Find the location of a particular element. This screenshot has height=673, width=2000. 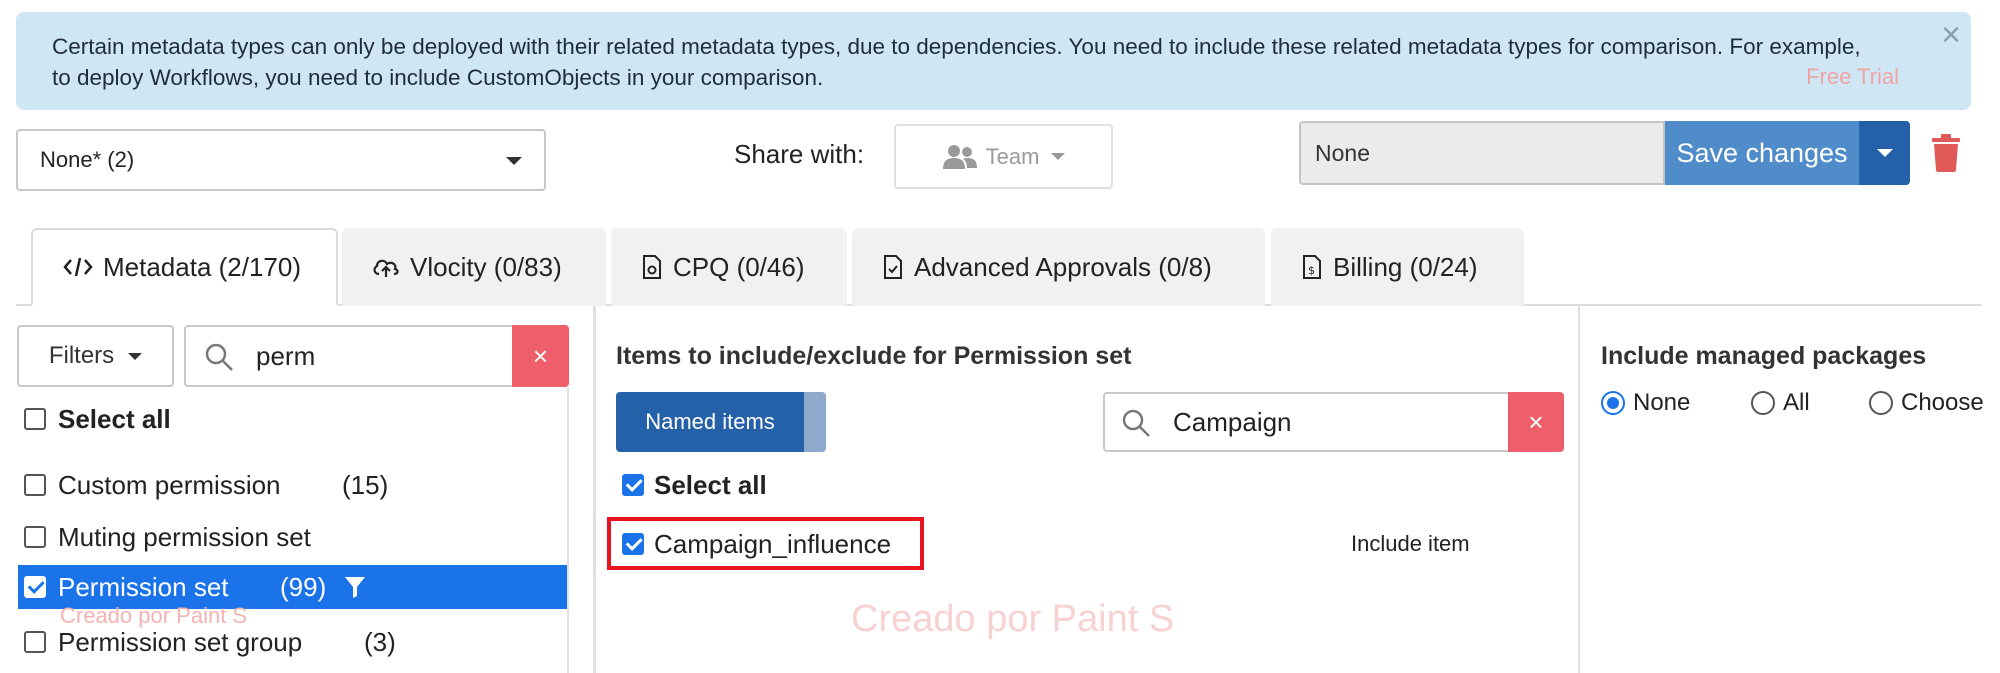

tab-cpq: CPQ (0/46) is located at coordinates (729, 267).